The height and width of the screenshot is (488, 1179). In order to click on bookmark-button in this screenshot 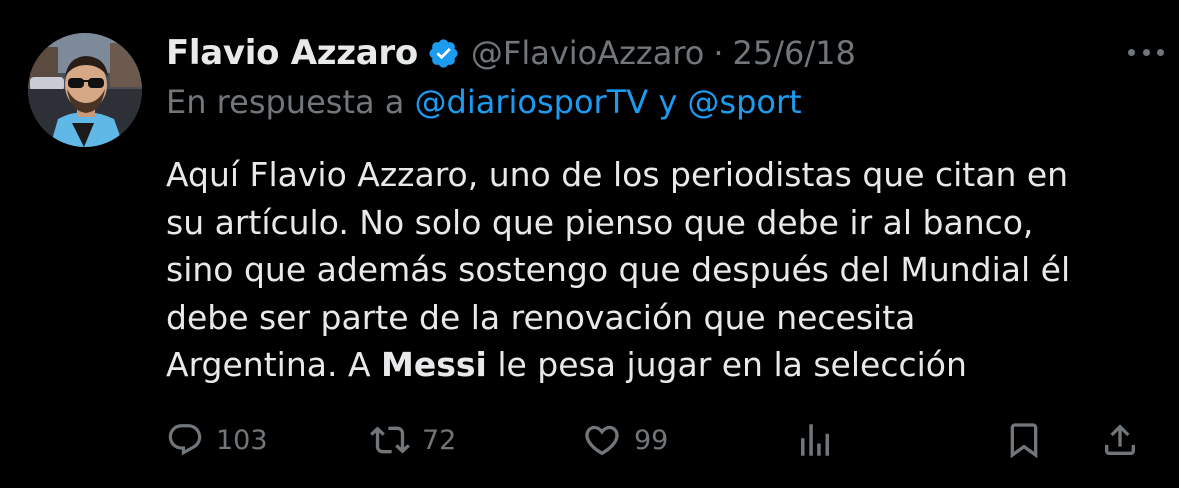, I will do `click(1024, 440)`.